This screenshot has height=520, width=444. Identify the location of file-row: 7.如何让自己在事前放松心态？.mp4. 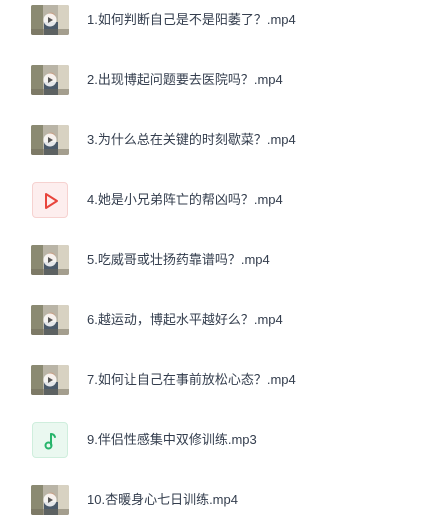
(222, 380).